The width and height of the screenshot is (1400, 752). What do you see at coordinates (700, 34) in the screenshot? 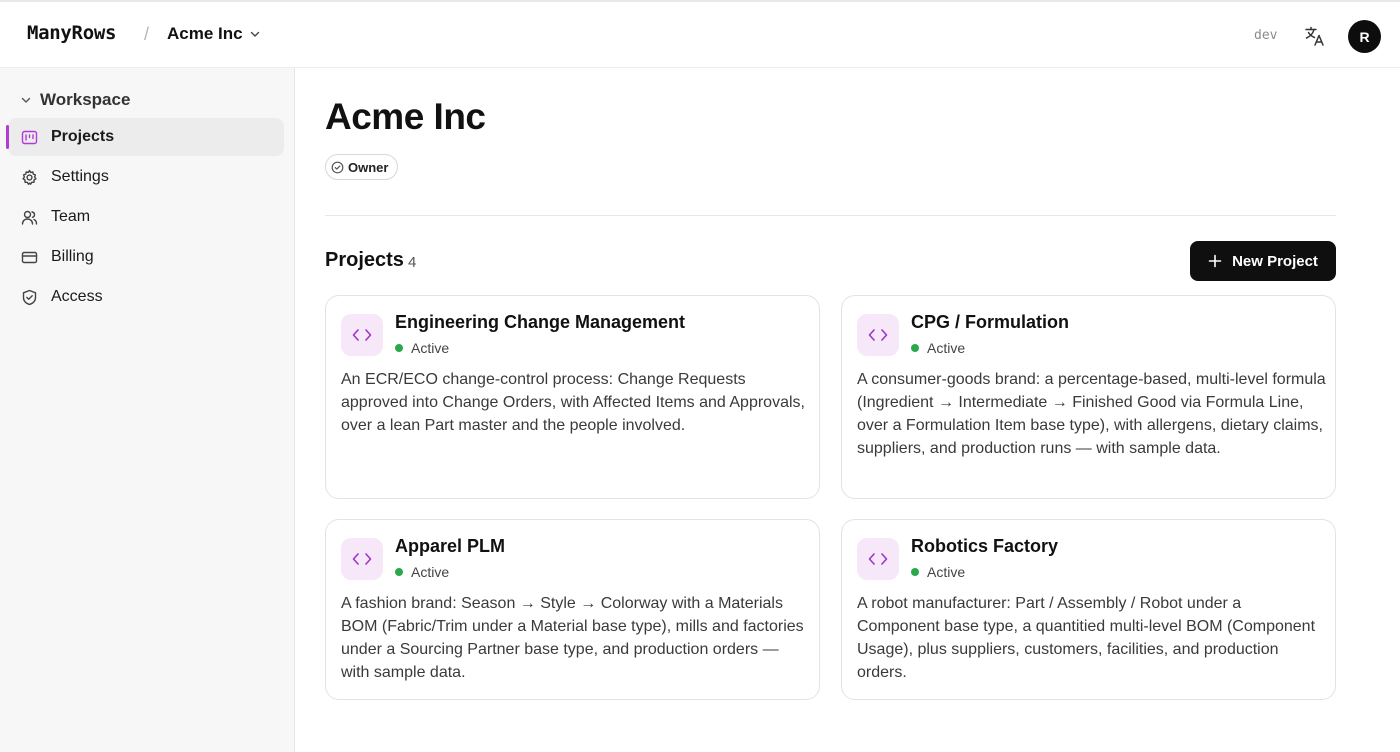
I see `top-bar: ManyRows / Acme Inc dev R` at bounding box center [700, 34].